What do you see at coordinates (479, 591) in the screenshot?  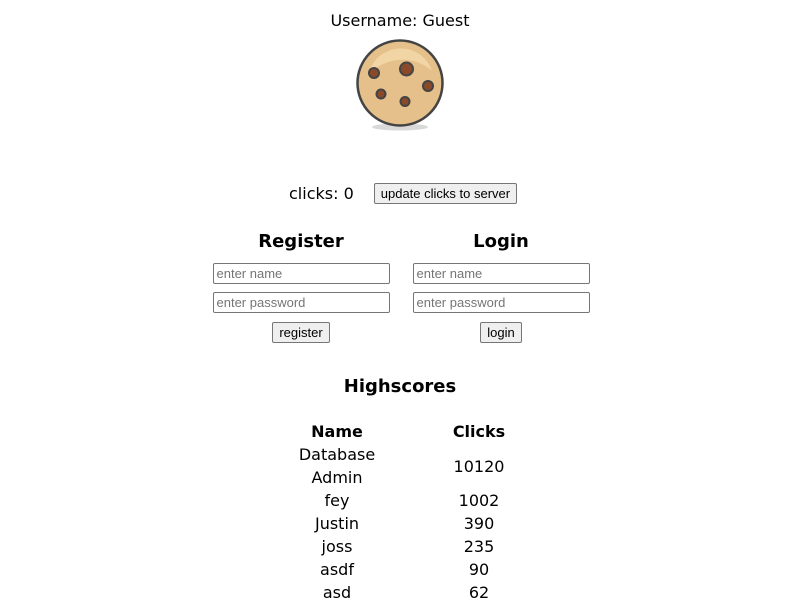 I see `score-clicks: 62` at bounding box center [479, 591].